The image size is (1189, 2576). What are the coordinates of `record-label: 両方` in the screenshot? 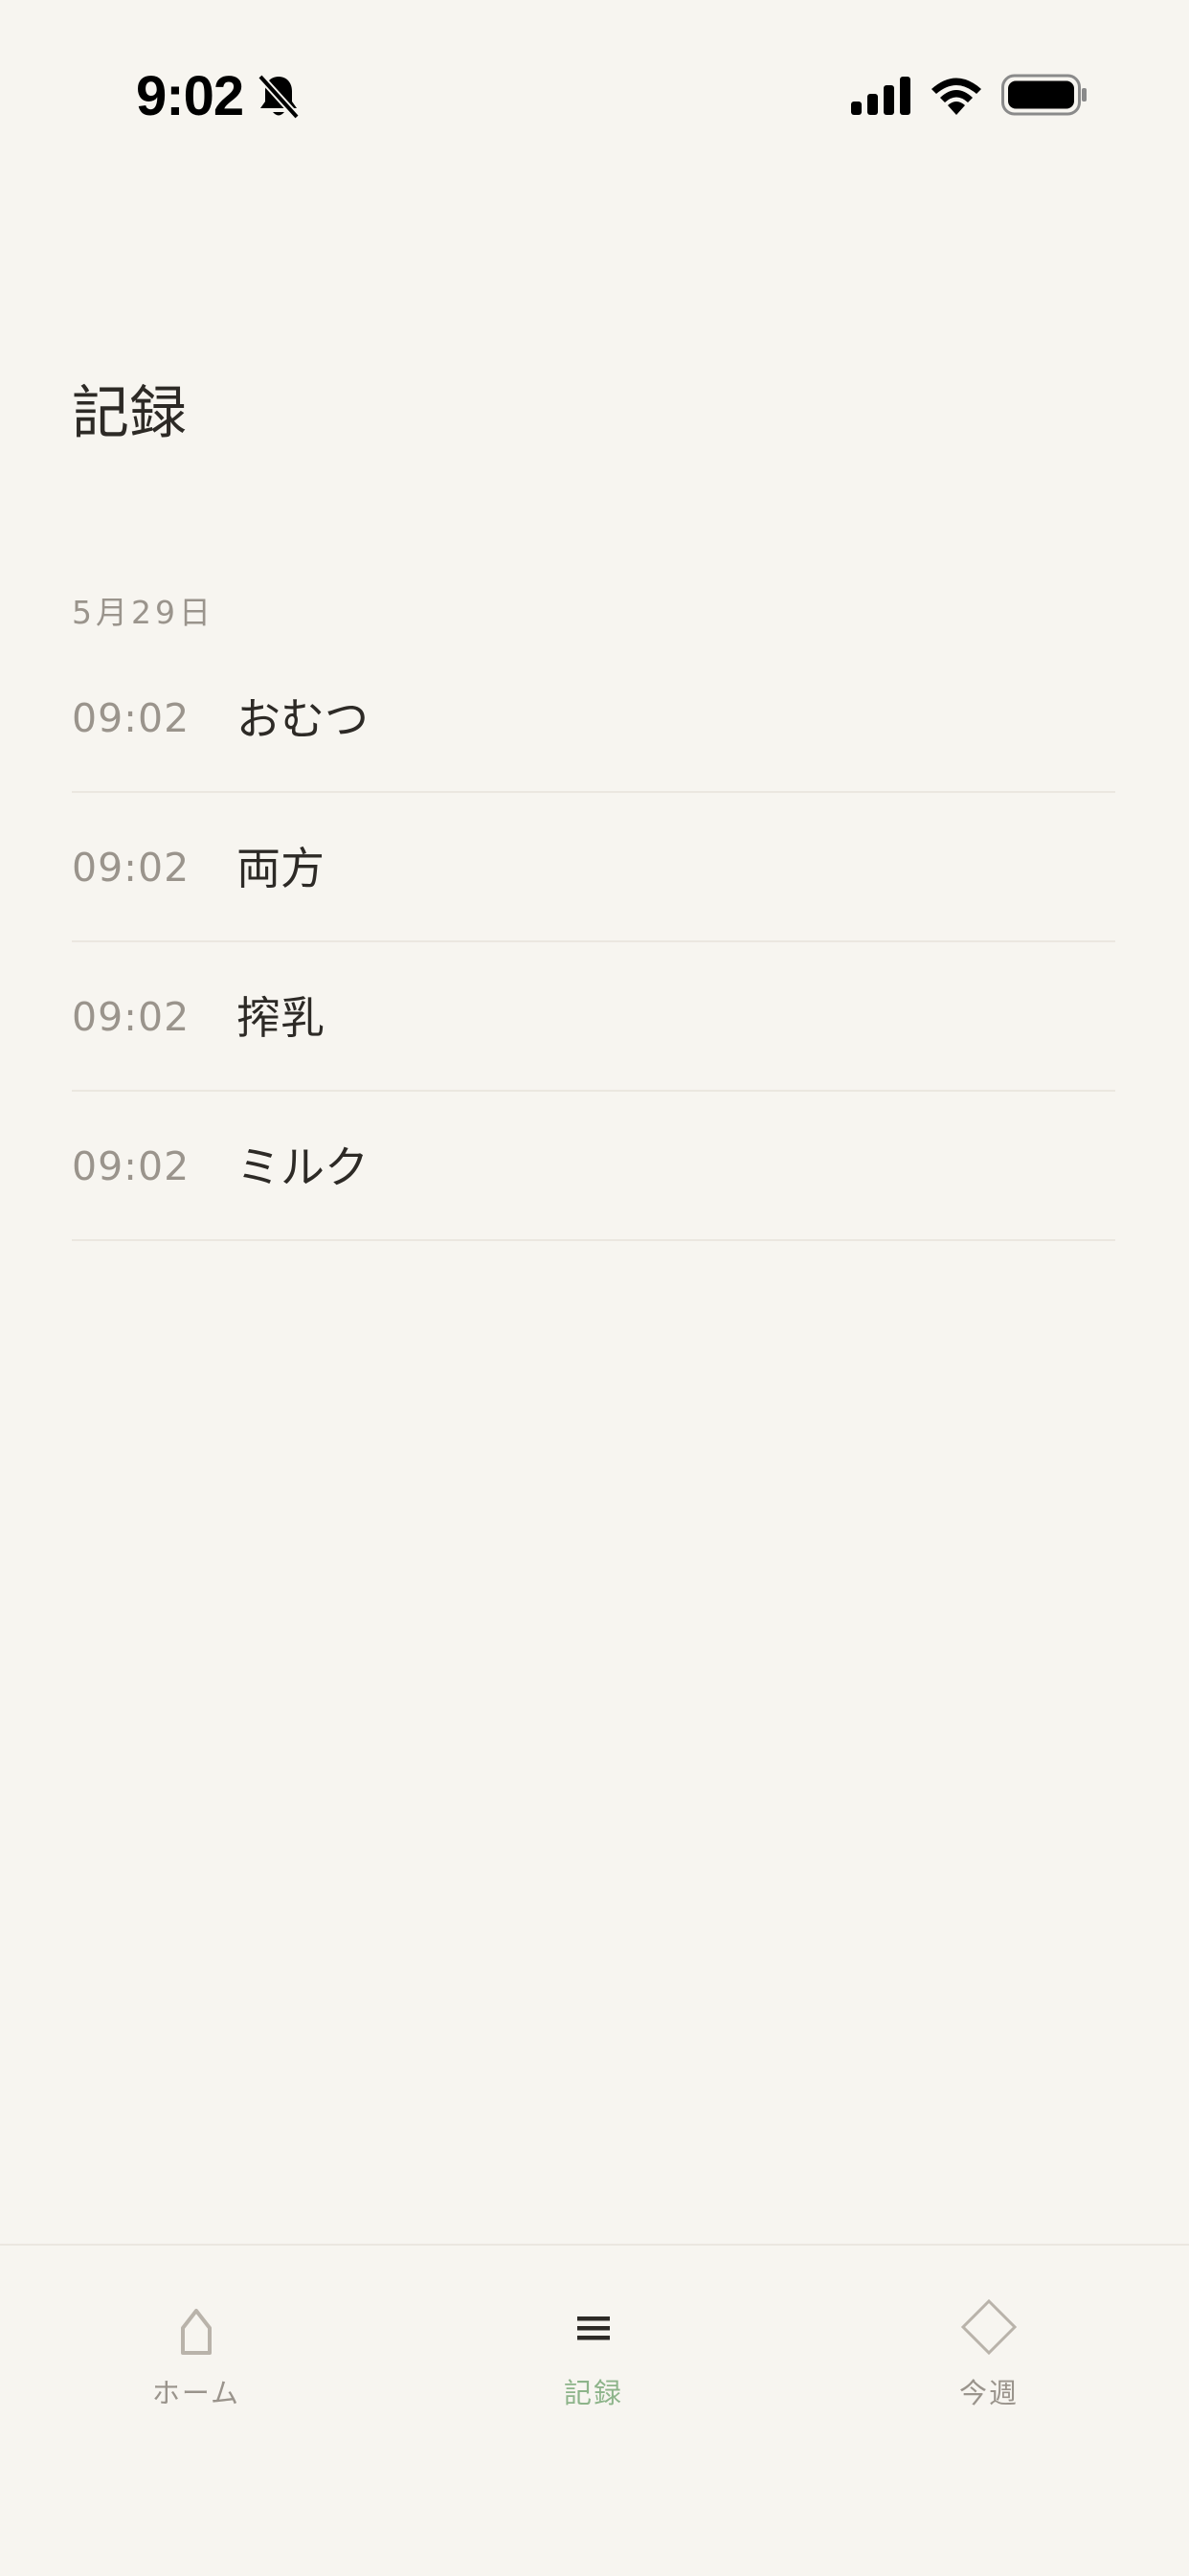 It's located at (280, 868).